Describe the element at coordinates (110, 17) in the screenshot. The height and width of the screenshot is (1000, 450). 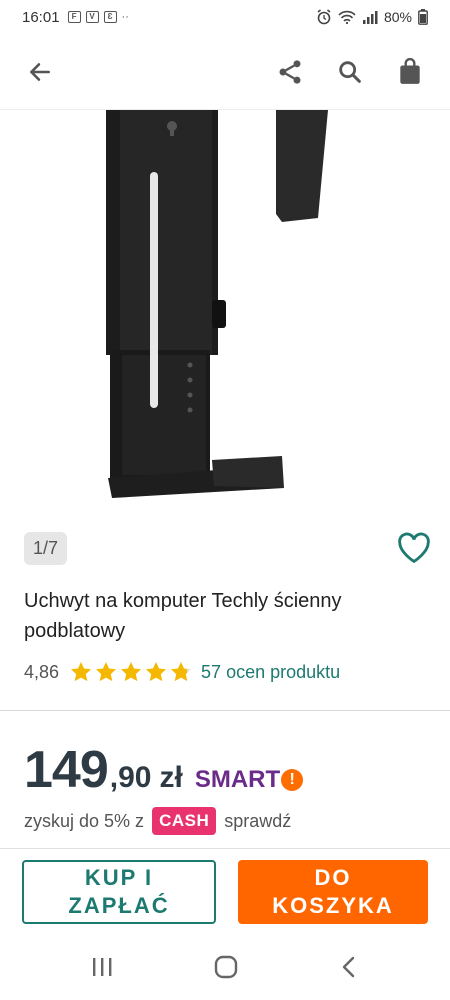
I see `app-notification-icon-2: Ɛ` at that location.